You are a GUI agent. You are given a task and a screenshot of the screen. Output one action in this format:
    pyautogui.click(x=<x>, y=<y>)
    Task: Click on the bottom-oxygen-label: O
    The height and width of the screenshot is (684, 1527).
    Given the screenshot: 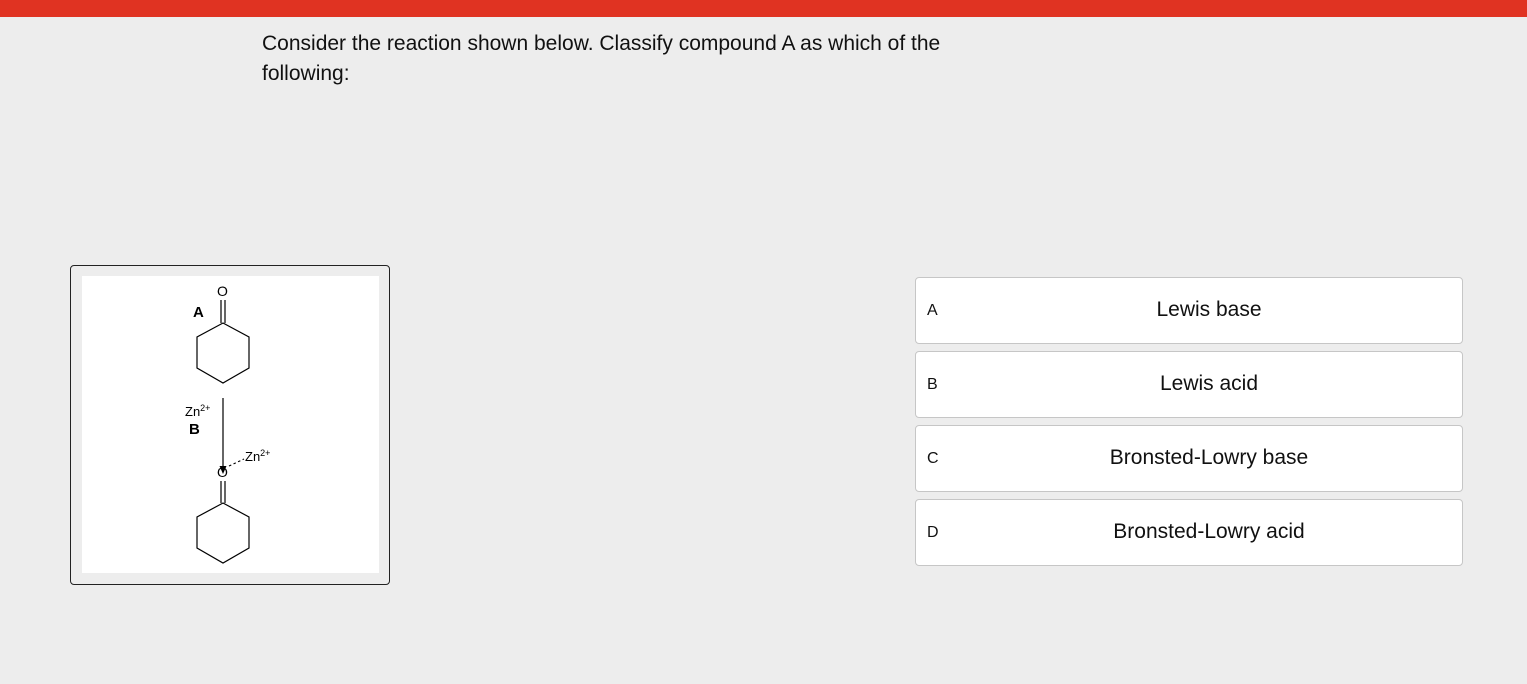 What is the action you would take?
    pyautogui.click(x=222, y=472)
    